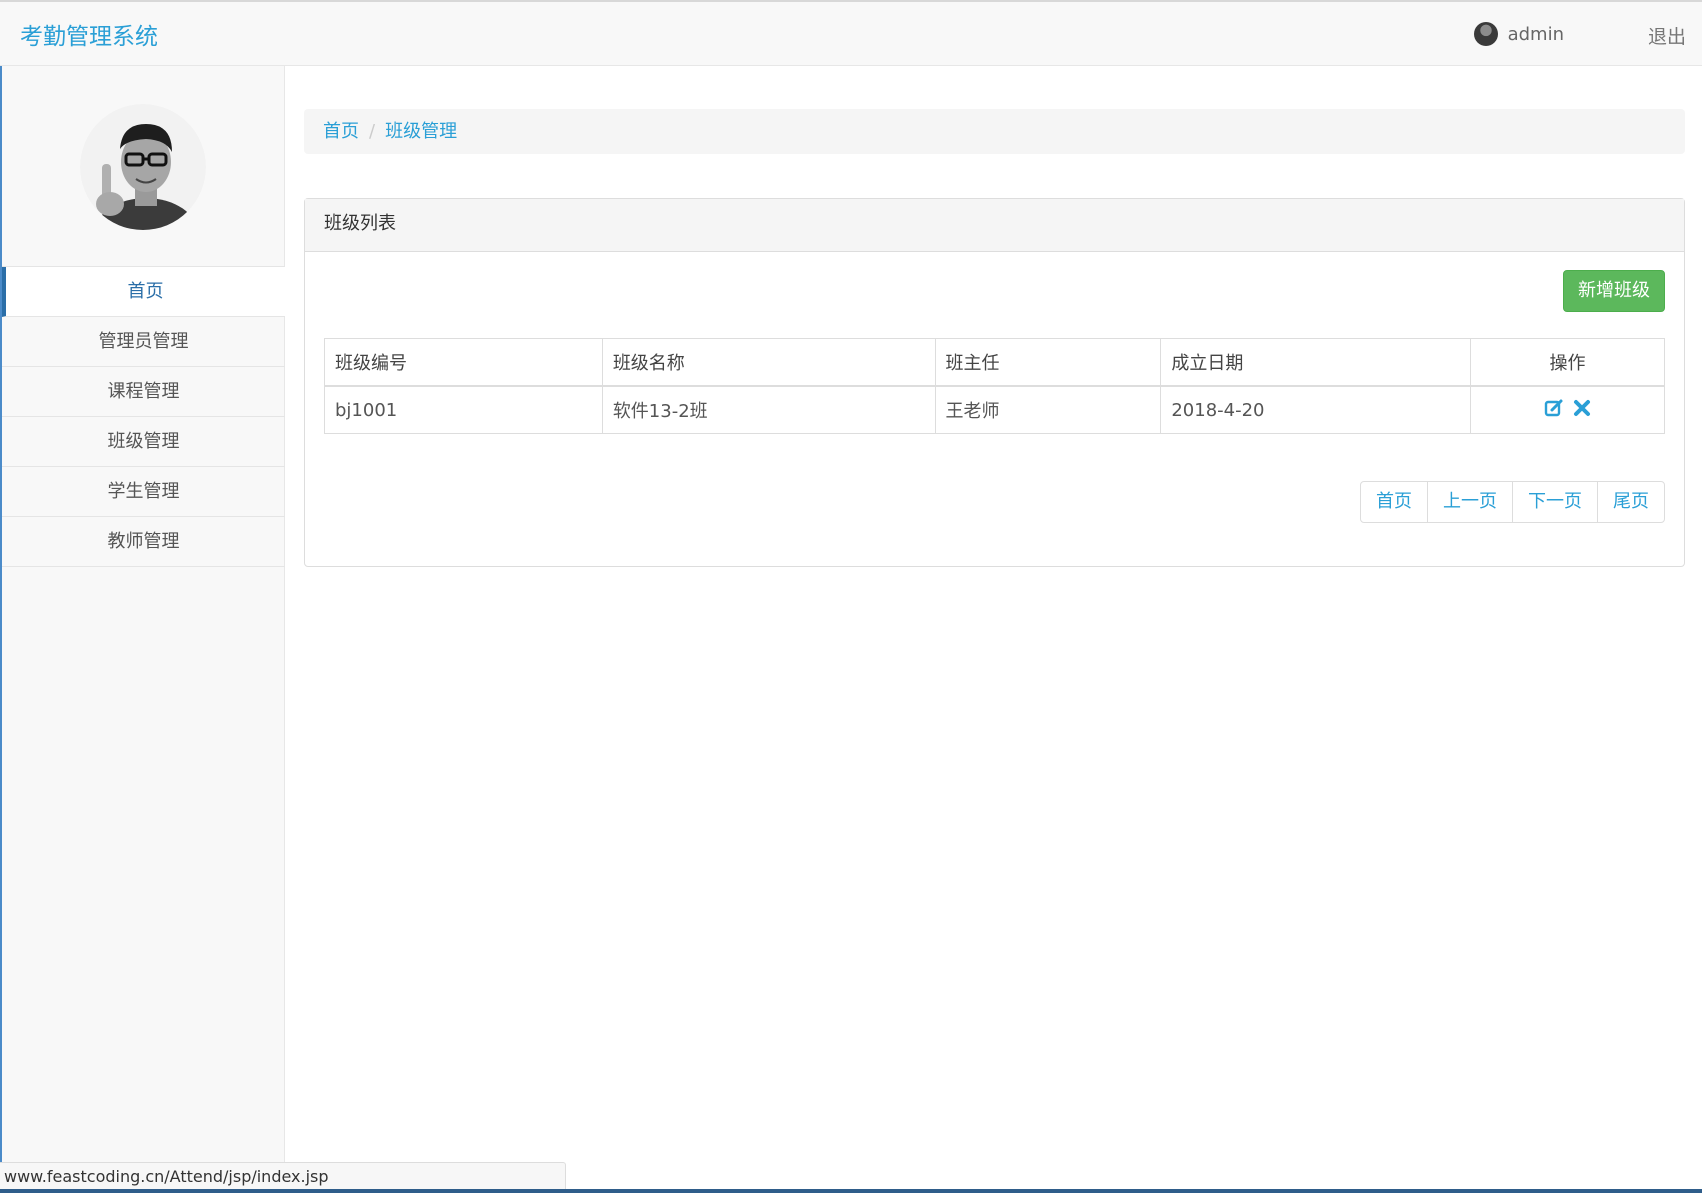  I want to click on page-last-link: 尾页, so click(1630, 502).